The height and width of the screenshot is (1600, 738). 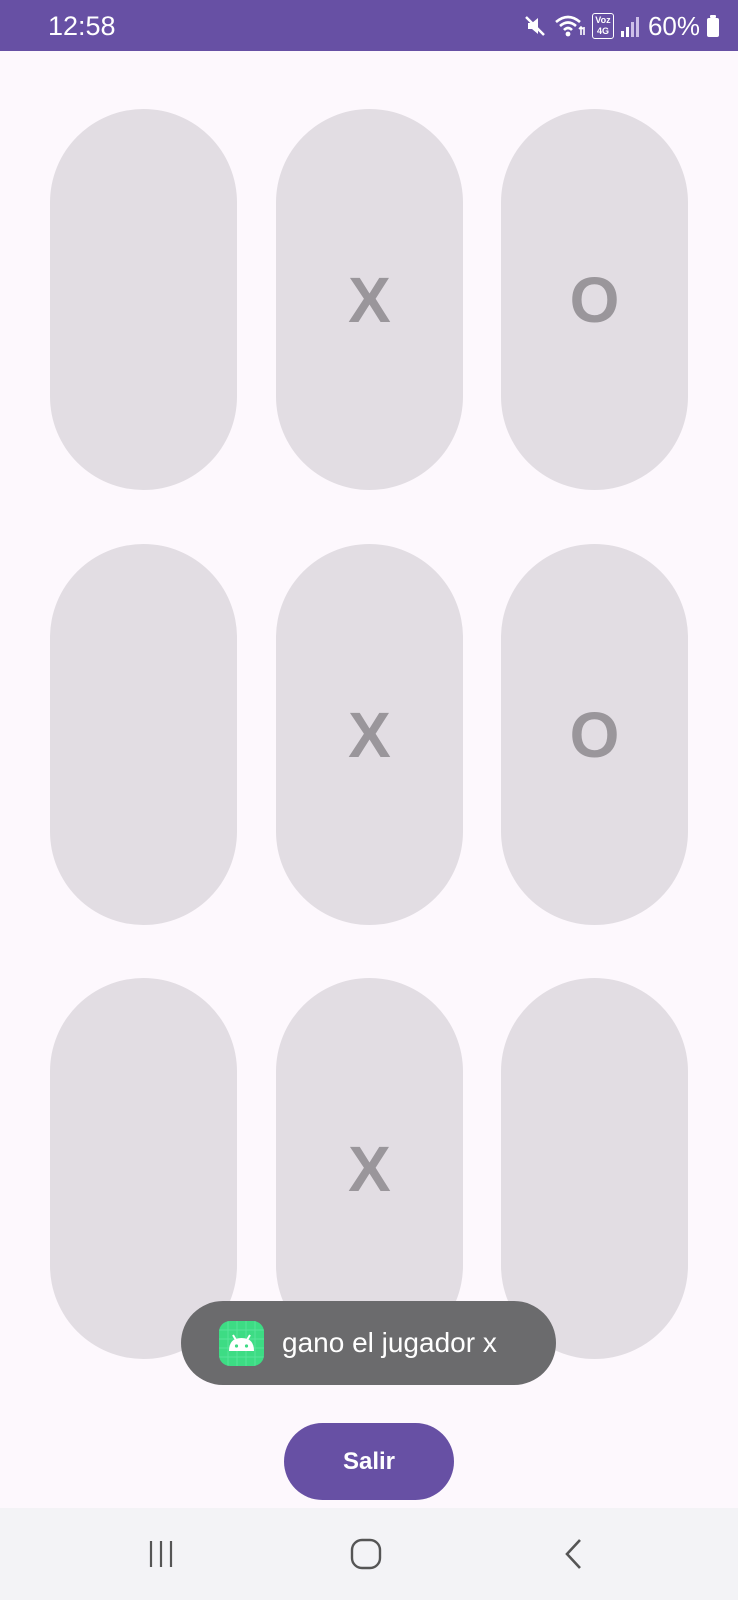 I want to click on volte-icon: Voz 4G, so click(x=602, y=26).